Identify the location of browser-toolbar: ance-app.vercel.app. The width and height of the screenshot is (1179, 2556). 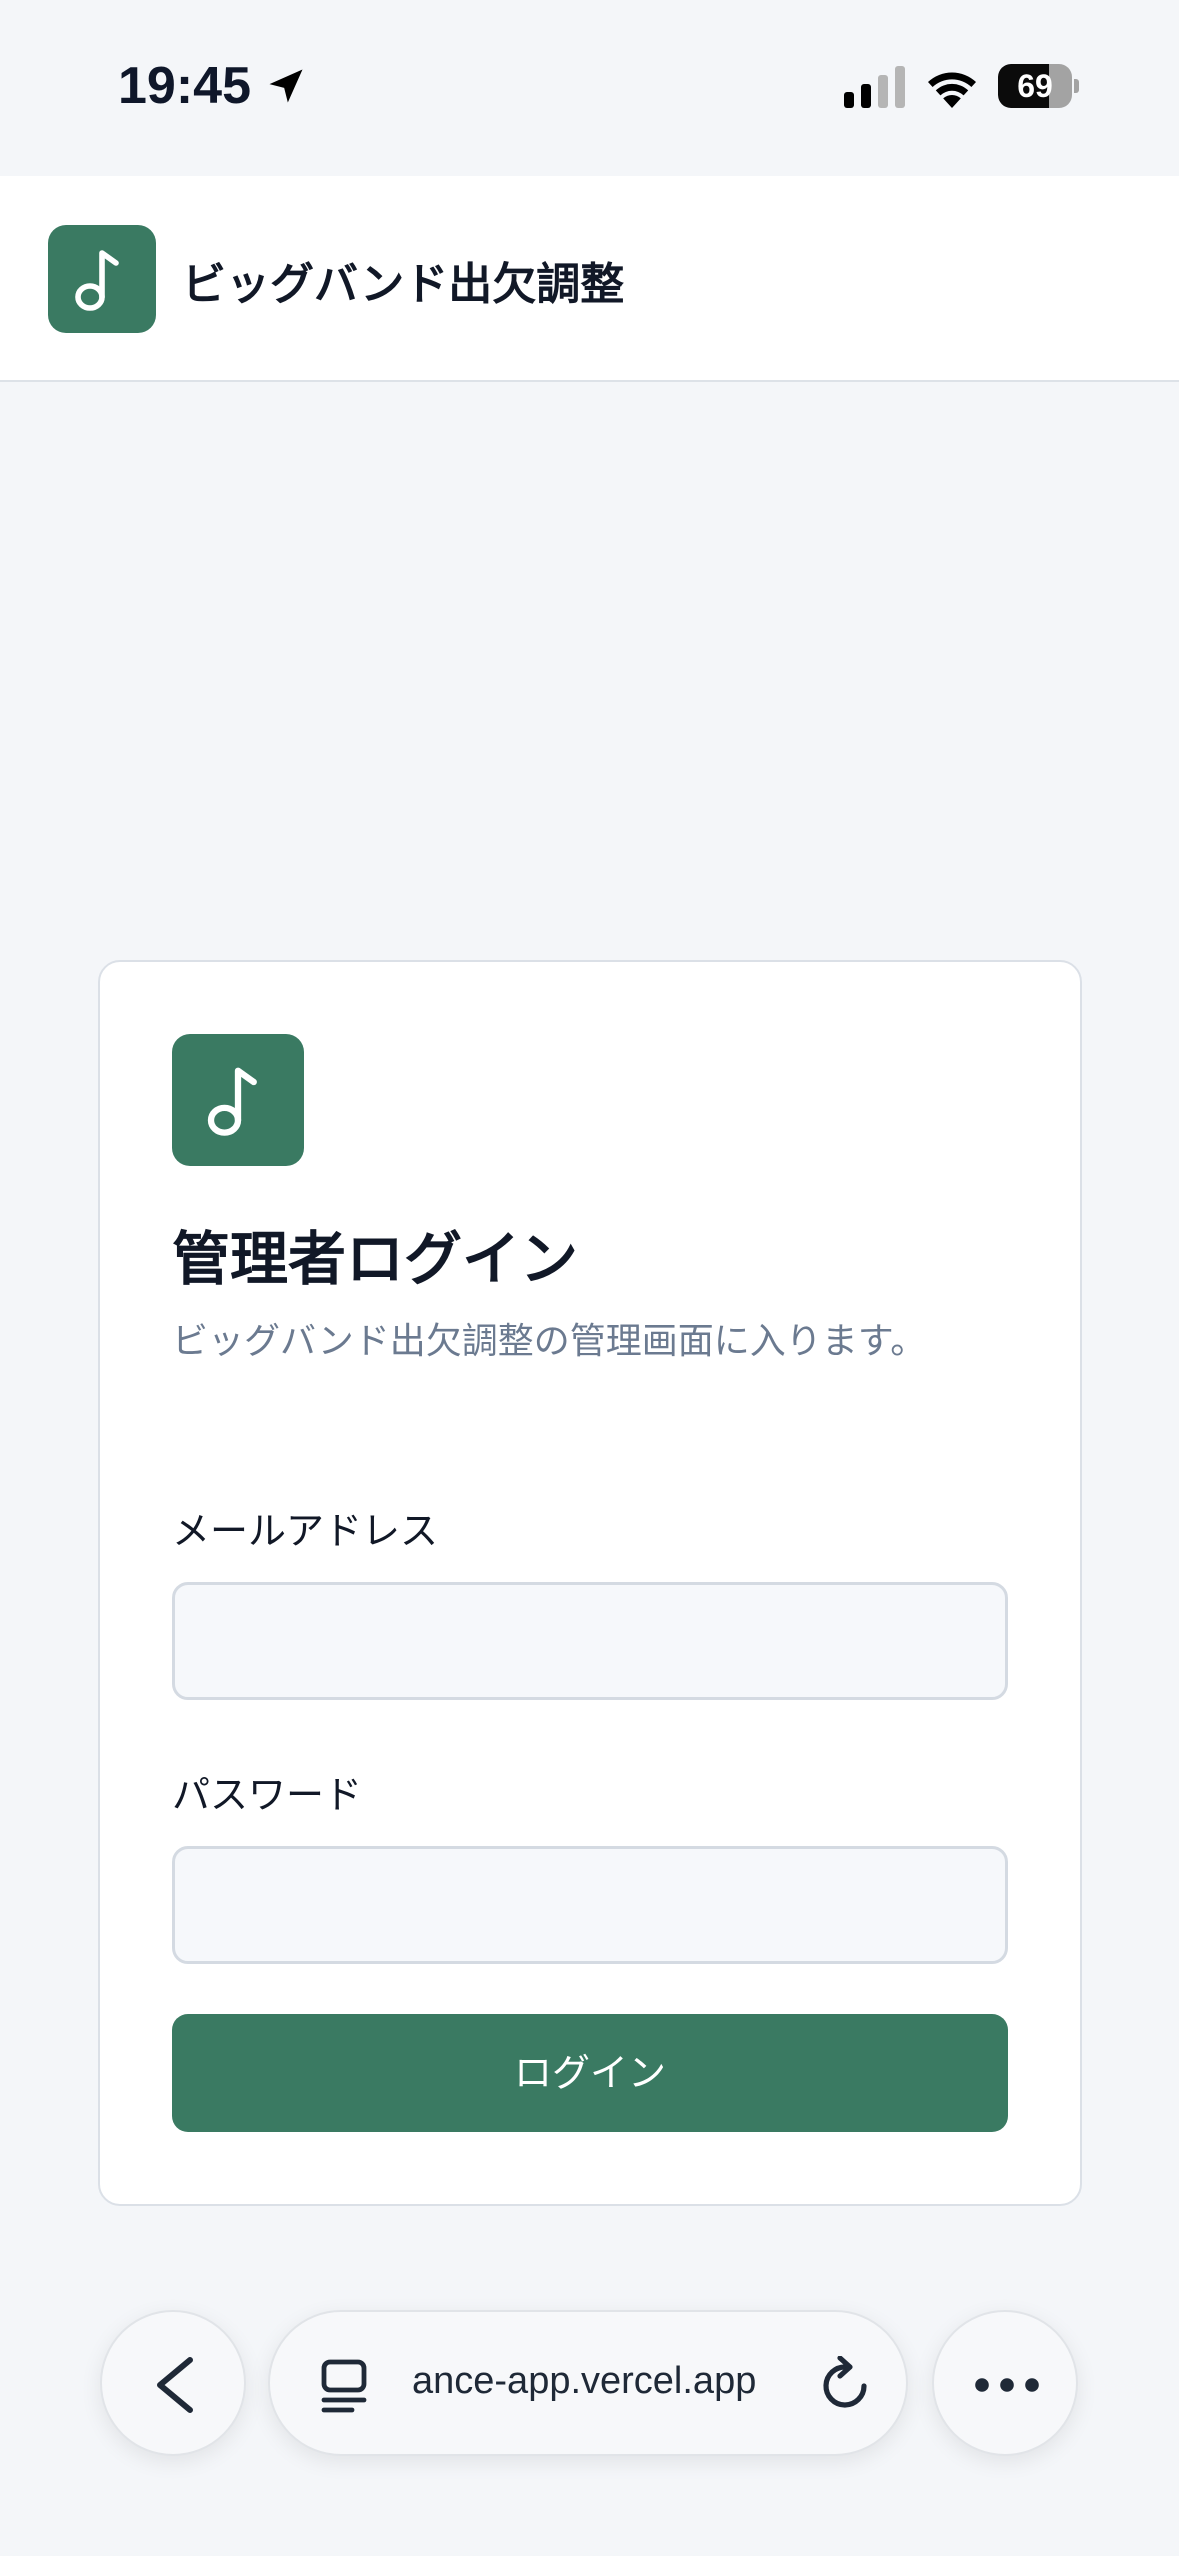
(589, 2390).